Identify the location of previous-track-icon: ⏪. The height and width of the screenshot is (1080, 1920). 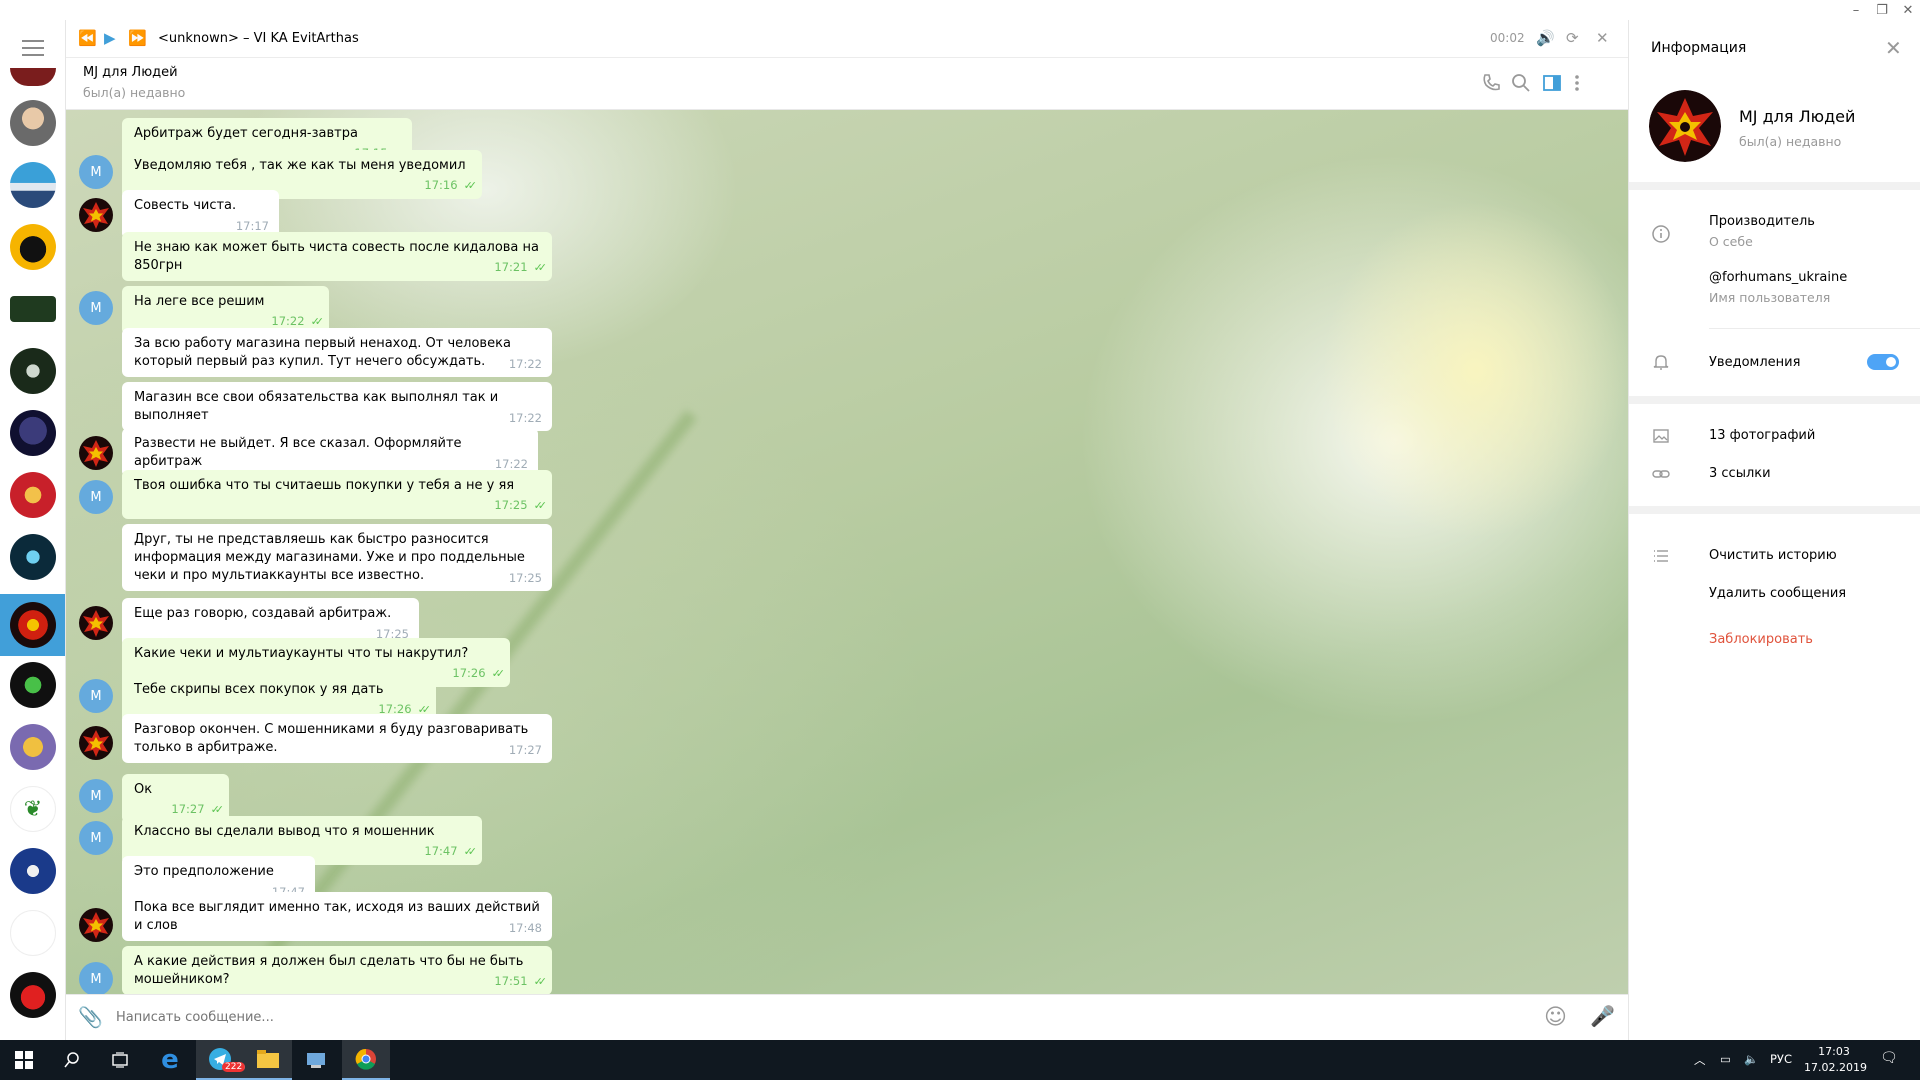
(87, 38).